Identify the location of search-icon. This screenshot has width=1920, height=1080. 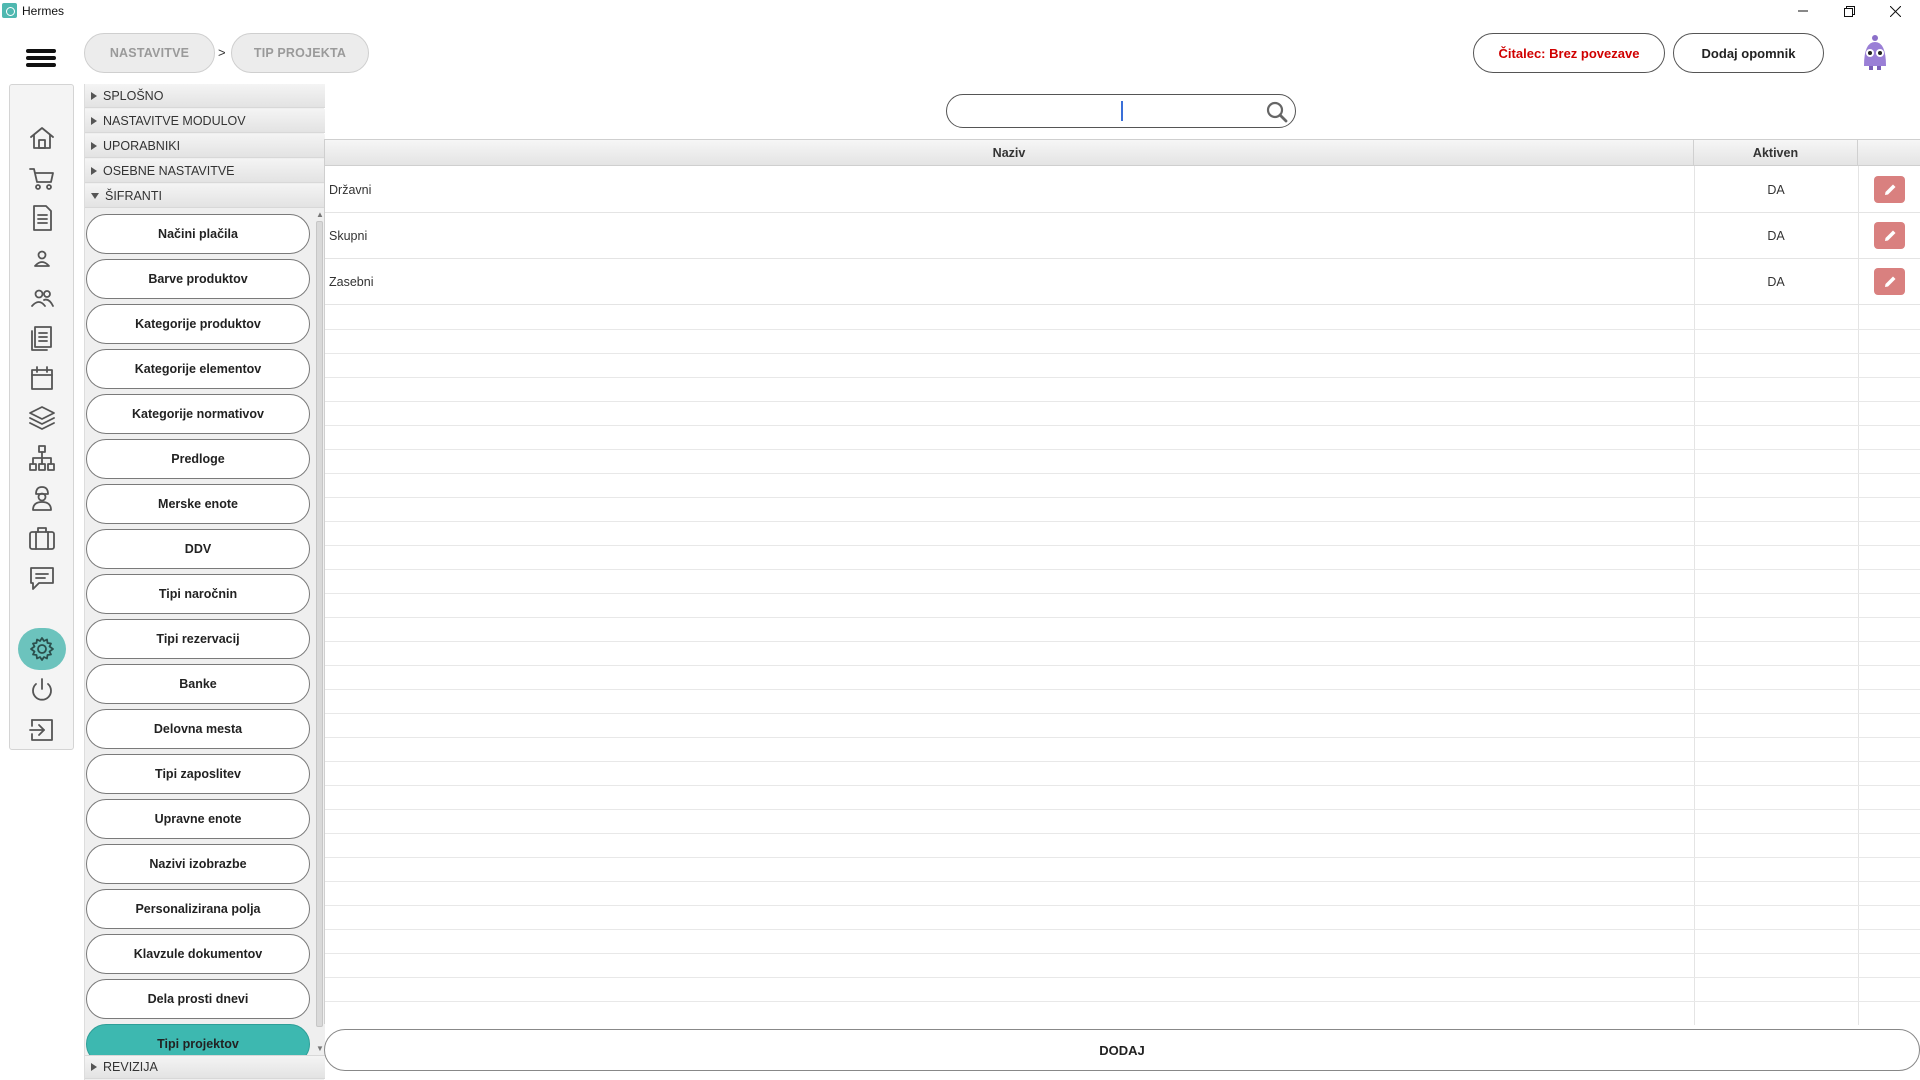
(1277, 112).